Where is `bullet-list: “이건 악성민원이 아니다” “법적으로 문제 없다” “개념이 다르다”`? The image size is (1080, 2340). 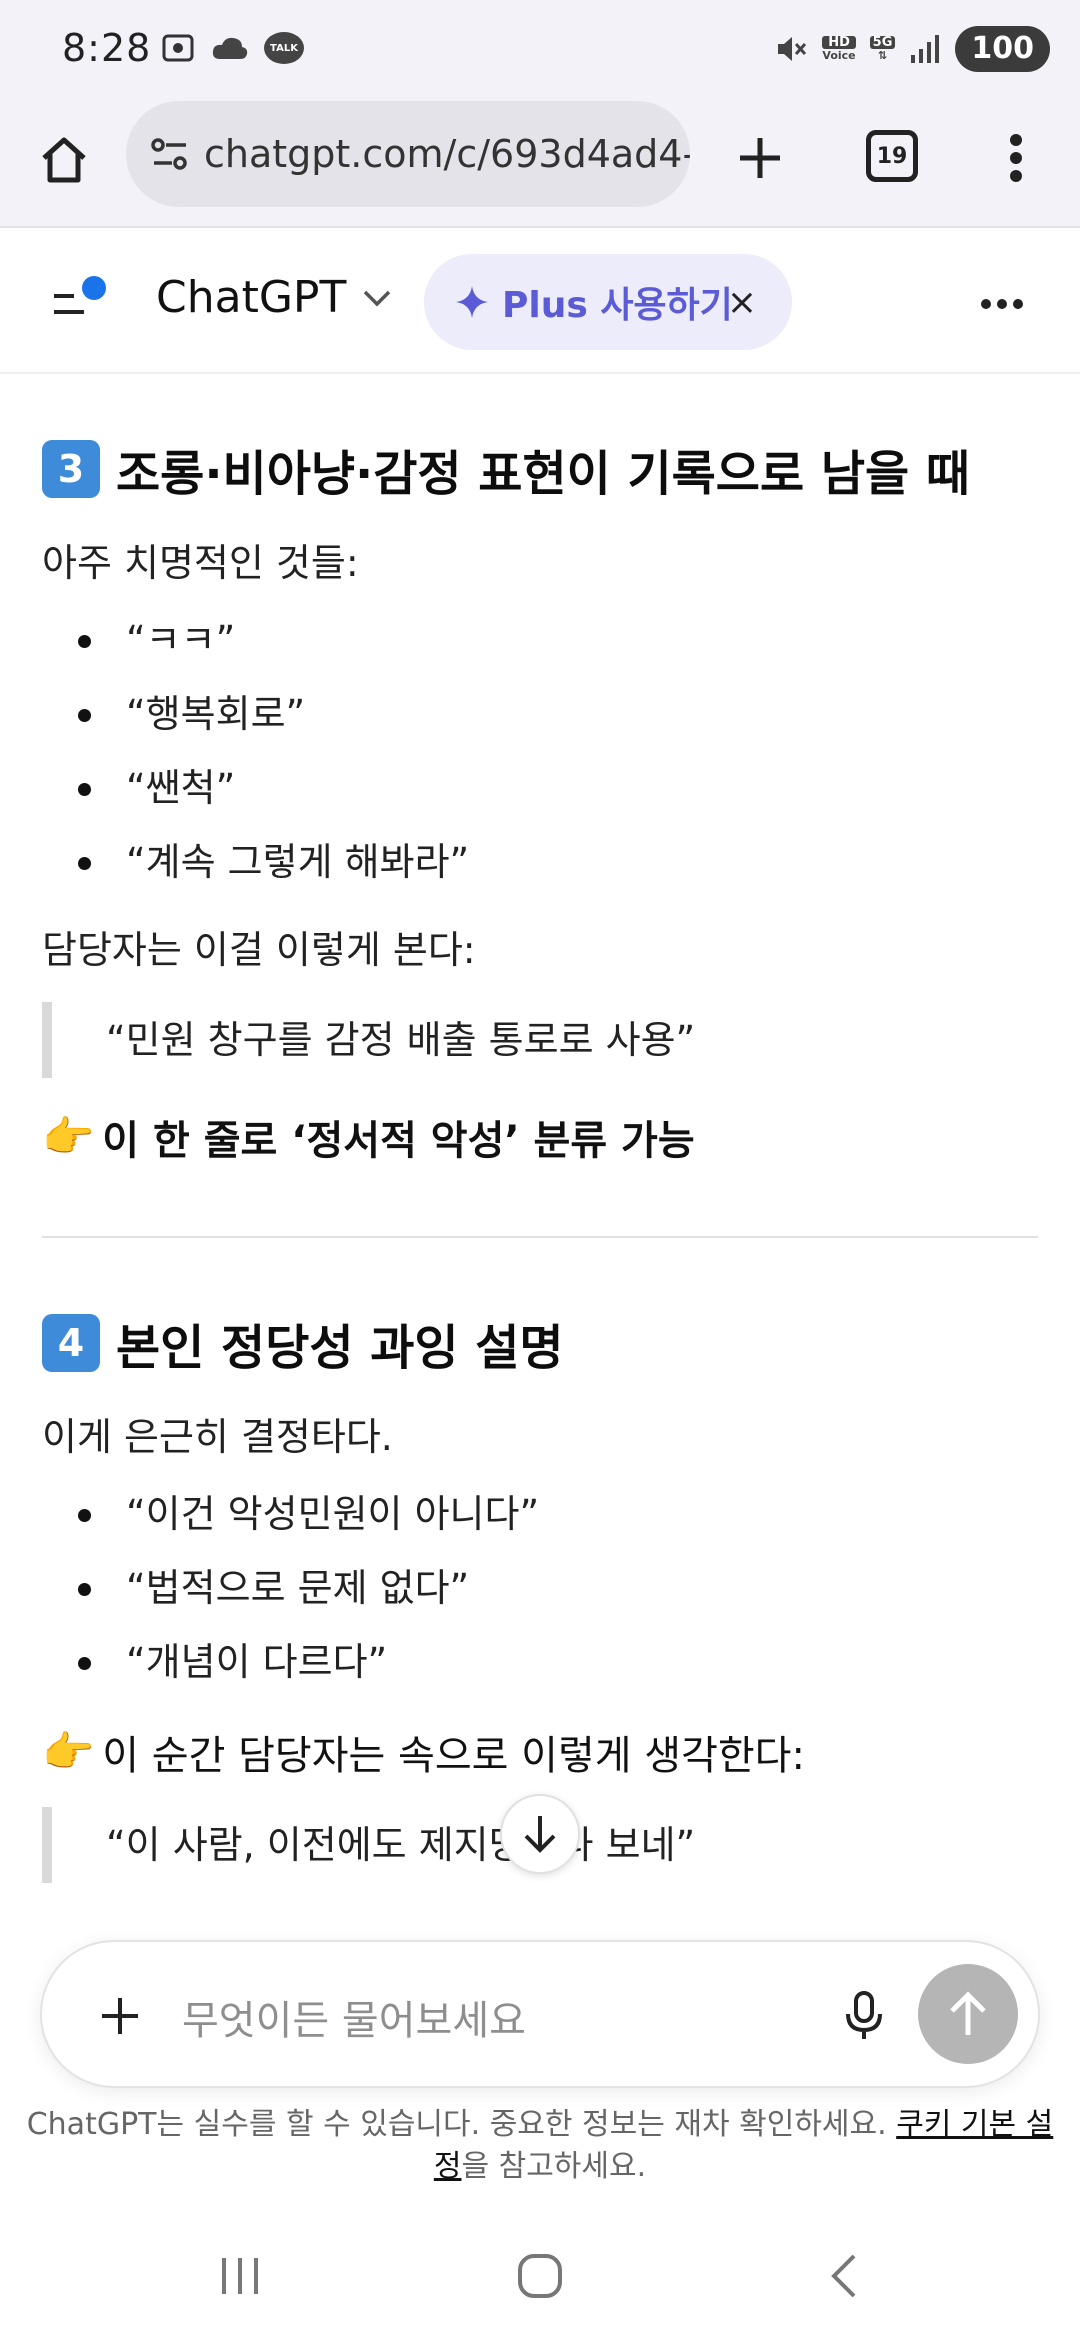
bullet-list: “이건 악성민원이 아니다” “법적으로 문제 없다” “개념이 다르다” is located at coordinates (540, 1588).